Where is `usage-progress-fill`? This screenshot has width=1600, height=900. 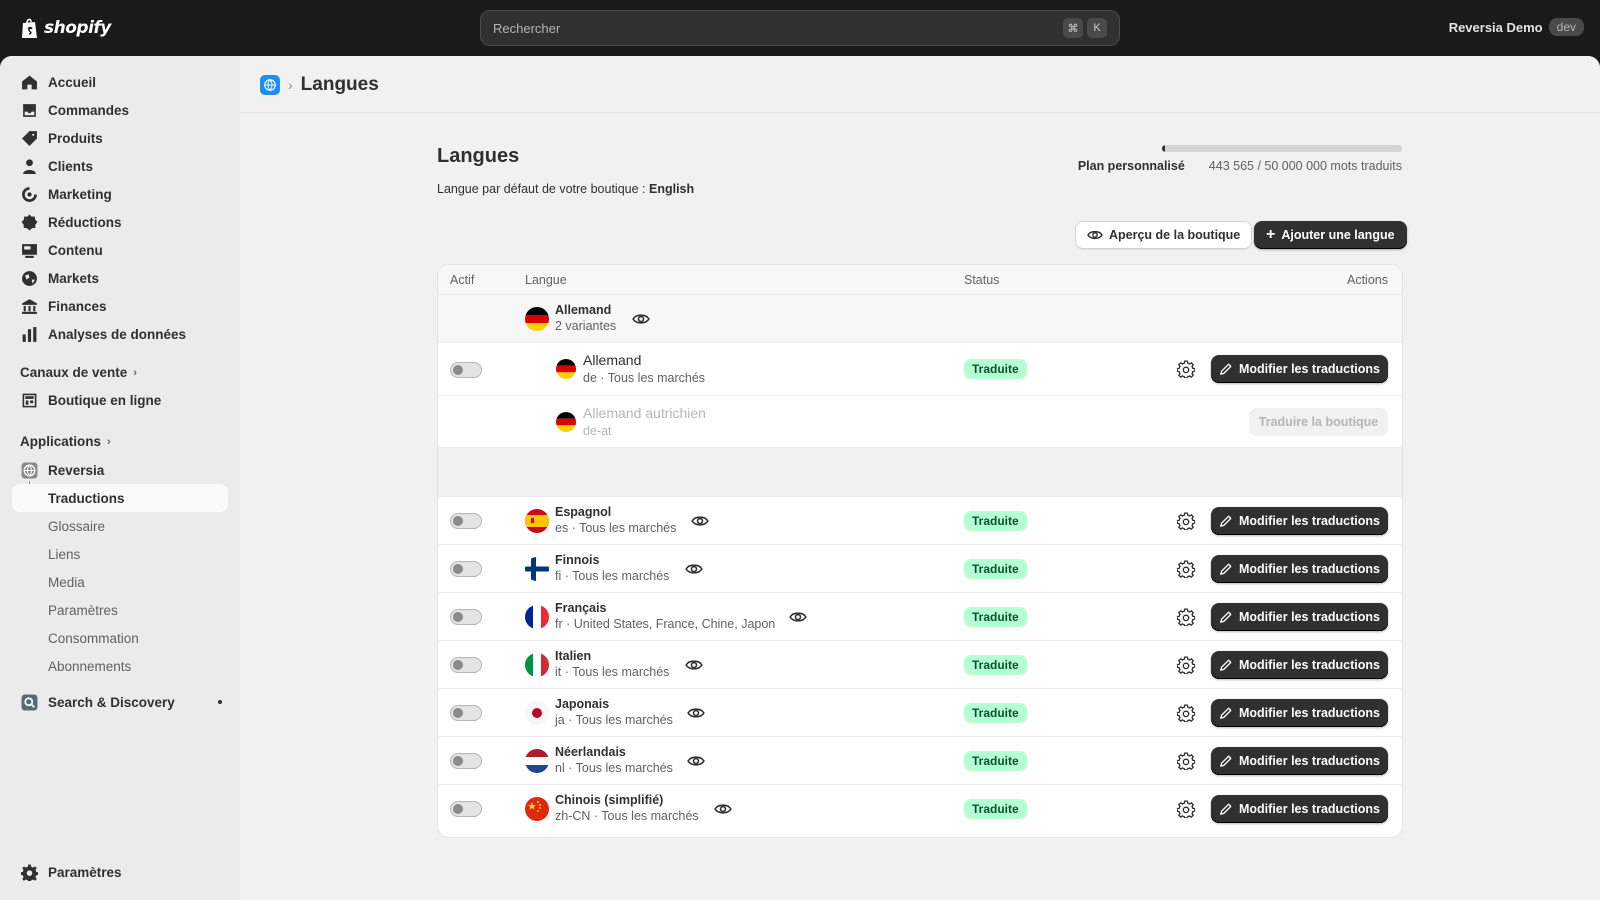
usage-progress-fill is located at coordinates (1163, 148).